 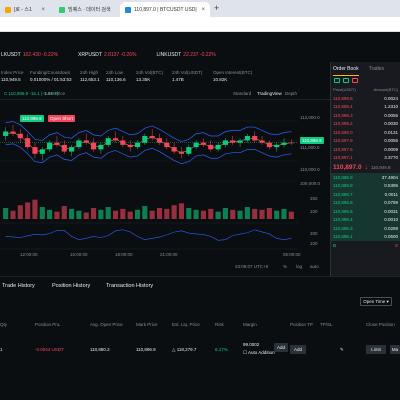 What do you see at coordinates (62, 9) in the screenshot?
I see `favicon-icon` at bounding box center [62, 9].